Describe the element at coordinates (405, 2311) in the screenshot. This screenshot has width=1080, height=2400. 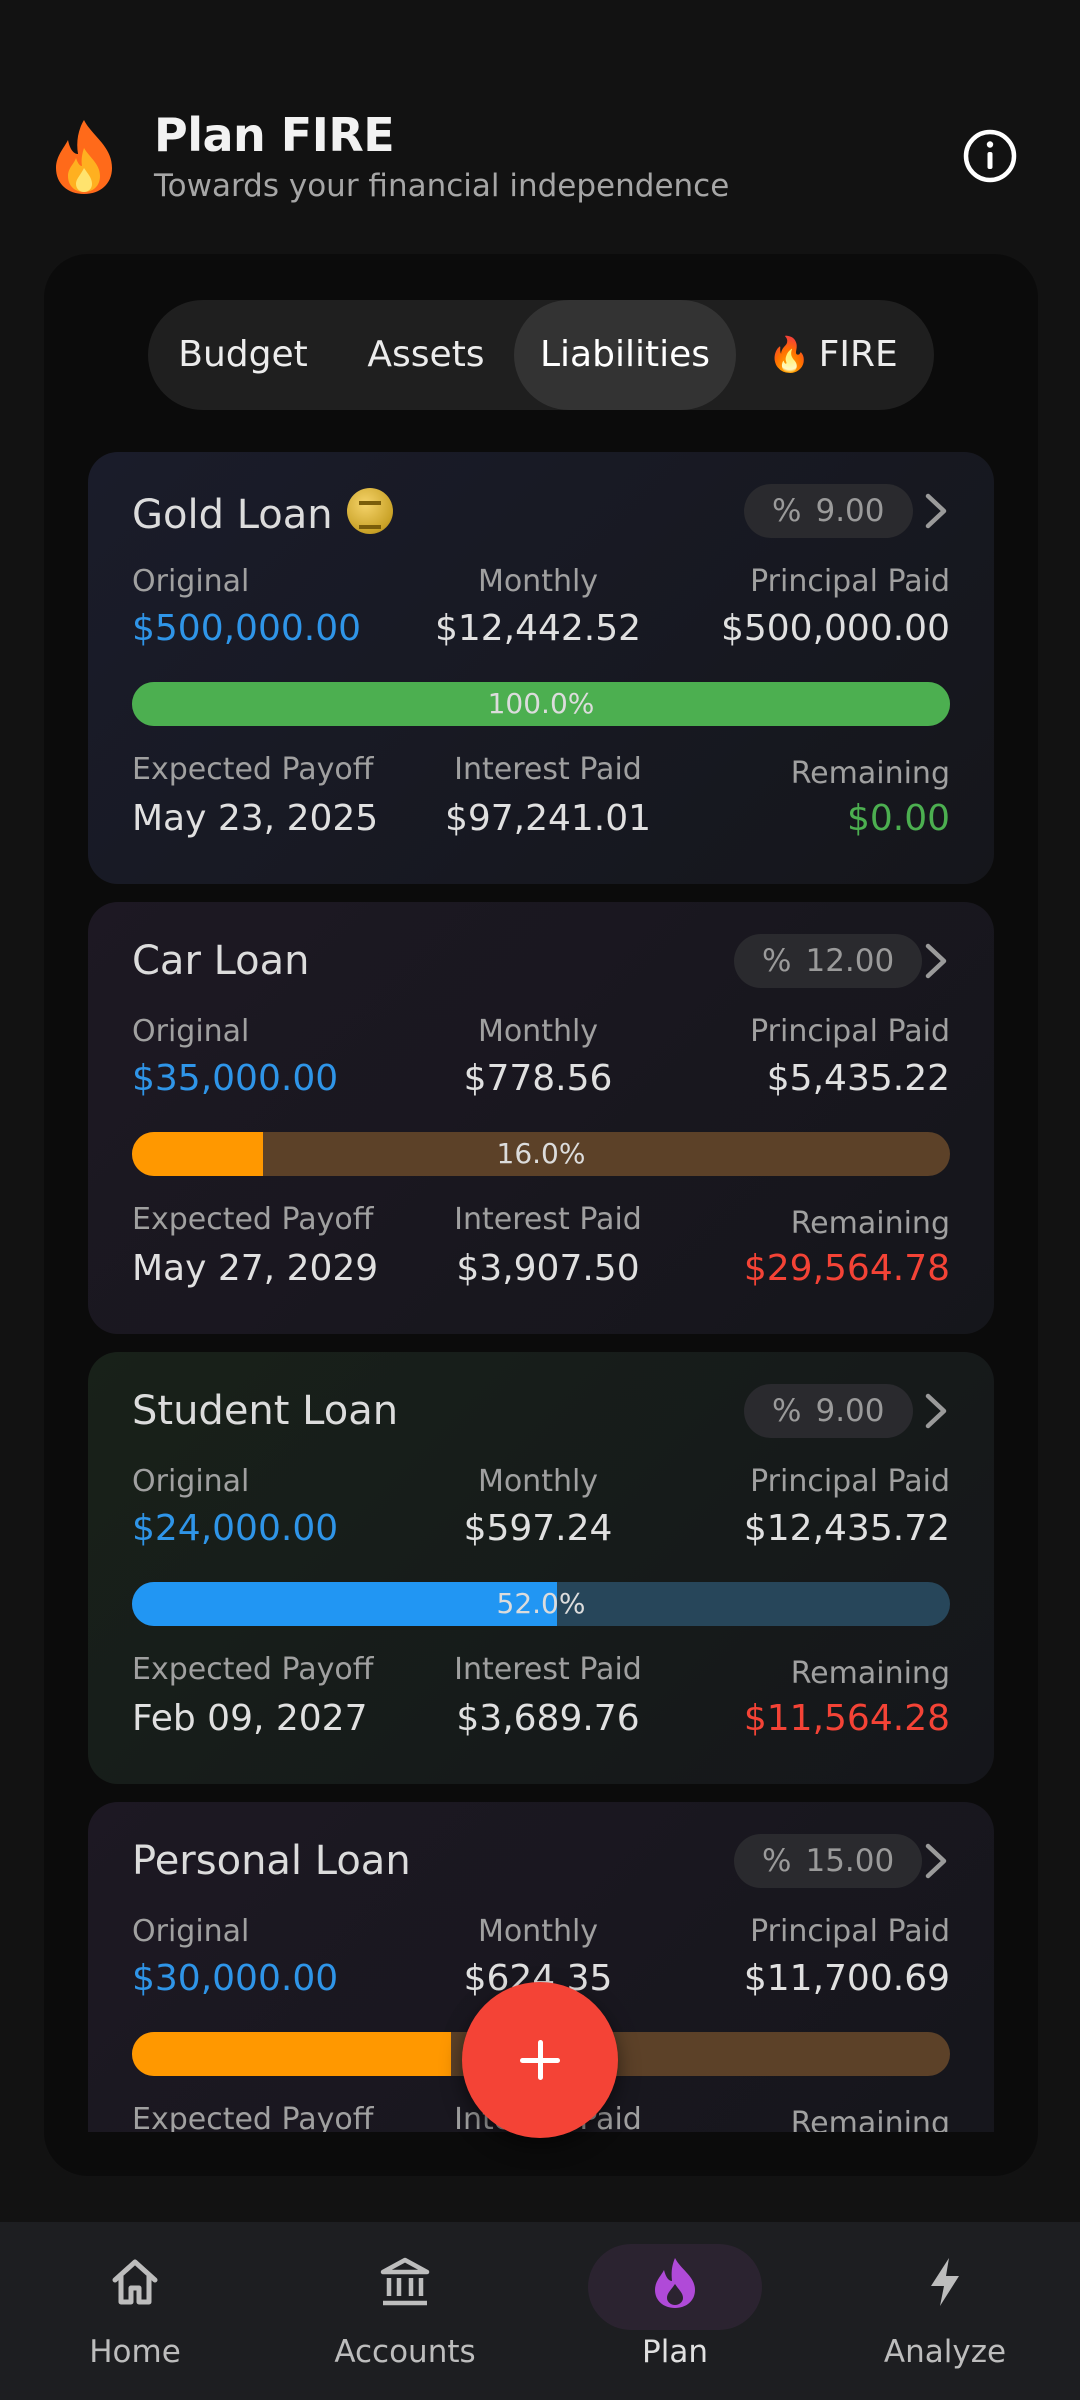
I see `nav-accounts: Accounts` at that location.